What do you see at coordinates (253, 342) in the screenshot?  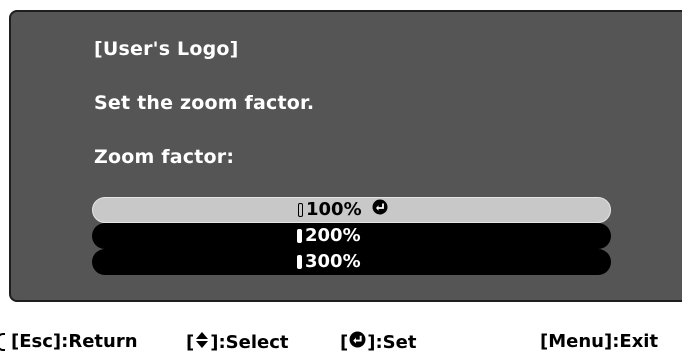 I see `select-action-label: :Select` at bounding box center [253, 342].